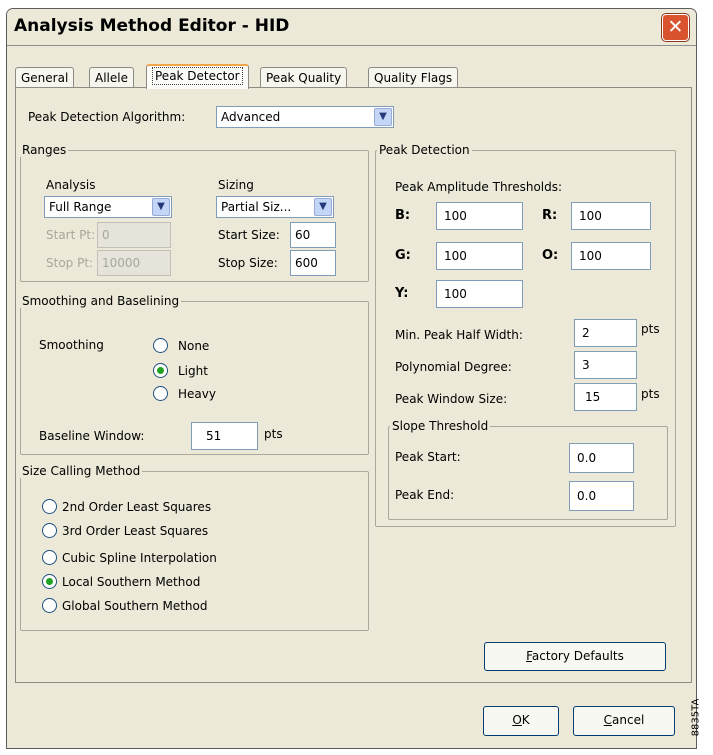  What do you see at coordinates (139, 558) in the screenshot?
I see `size-calling-cubic-spline-label: Cubic Spline Interpolation` at bounding box center [139, 558].